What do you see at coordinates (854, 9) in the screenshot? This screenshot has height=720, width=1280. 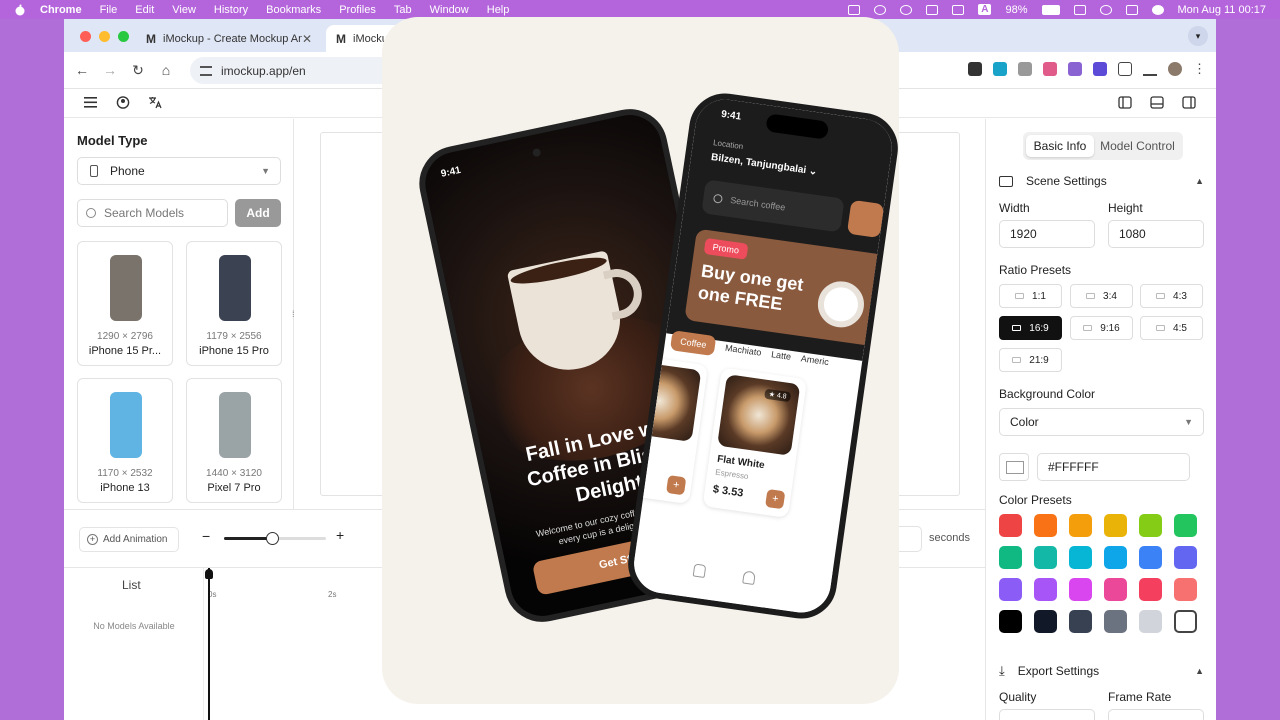 I see `display-icon` at bounding box center [854, 9].